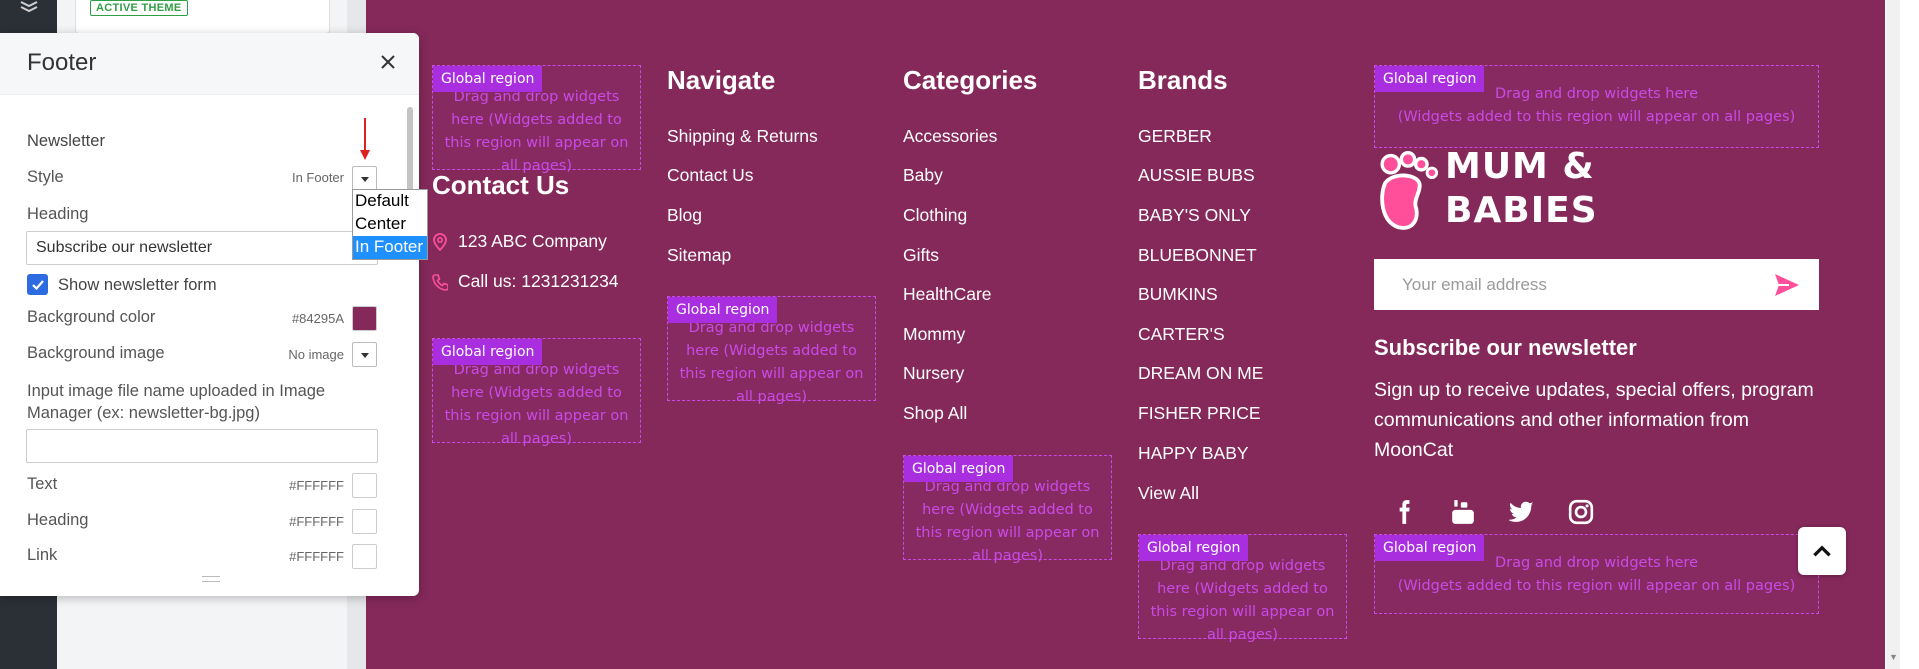  I want to click on phone-icon, so click(440, 282).